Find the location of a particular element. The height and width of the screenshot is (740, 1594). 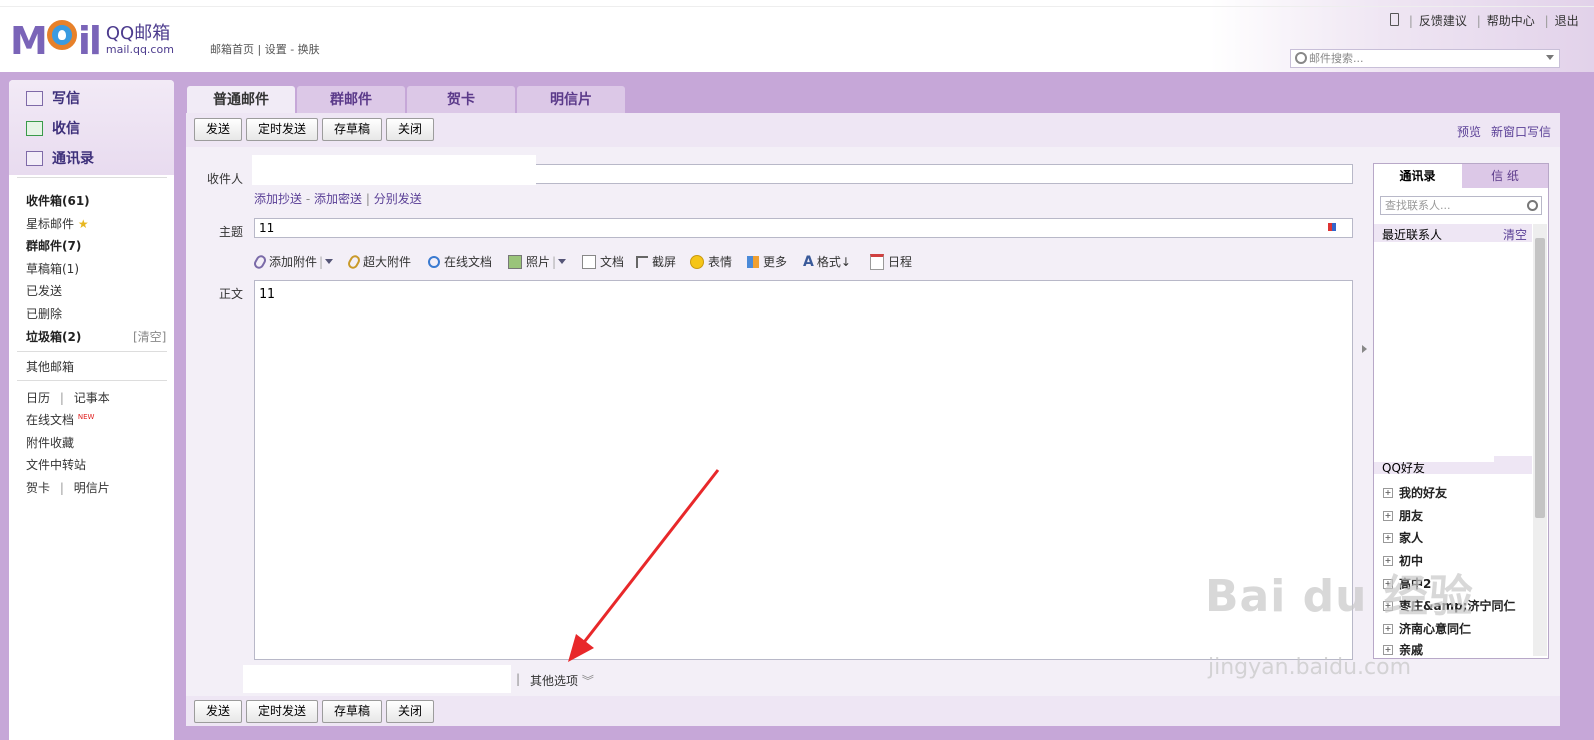

group-label: 我的好友 is located at coordinates (1423, 493).